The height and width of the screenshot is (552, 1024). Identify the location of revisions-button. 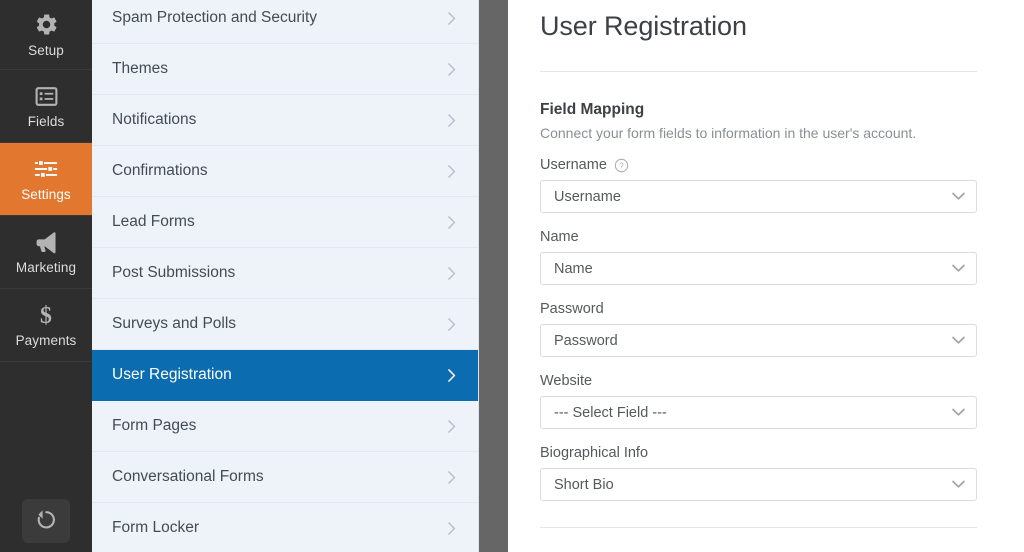
(46, 521).